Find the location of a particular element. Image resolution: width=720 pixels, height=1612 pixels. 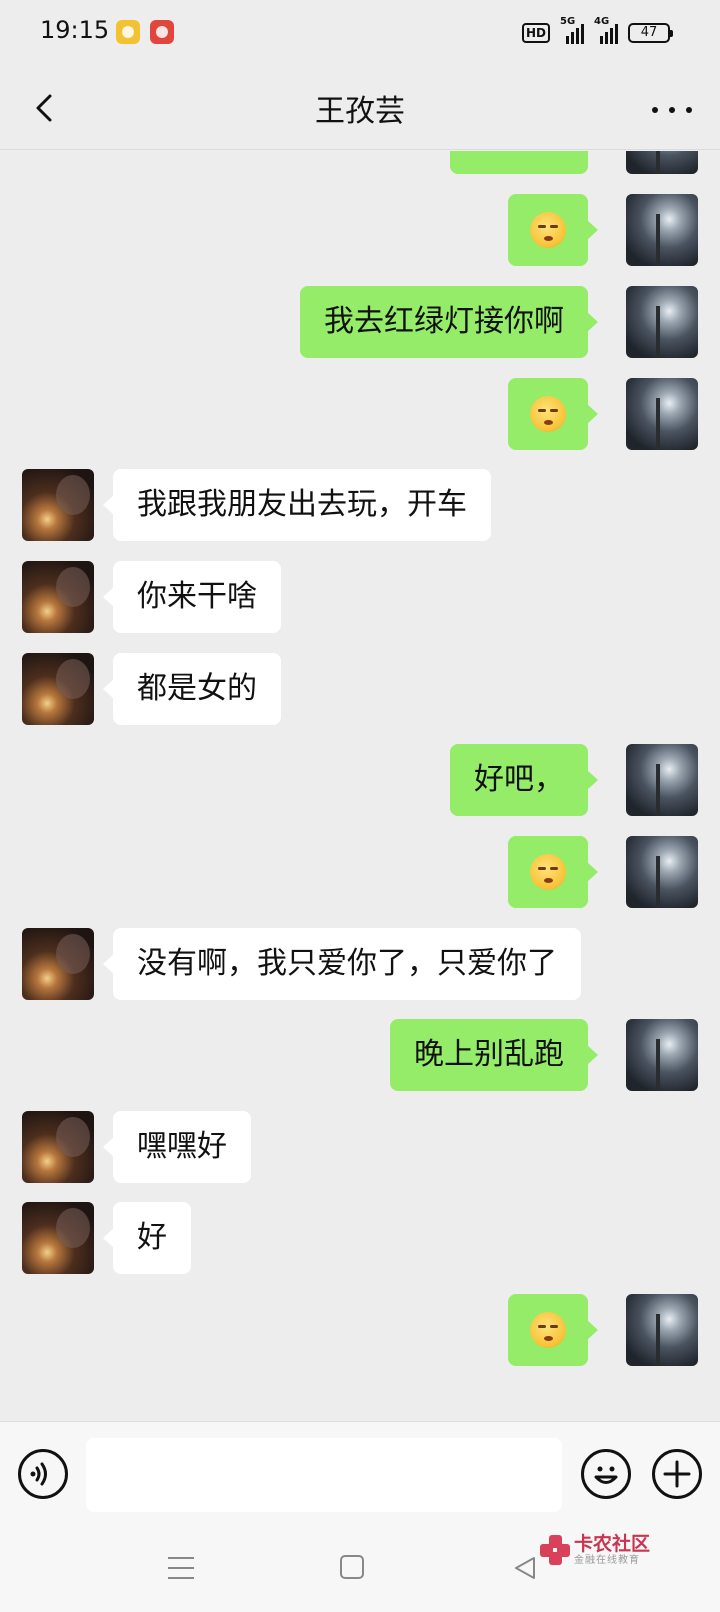

message-bubble: 没有啊，我只爱你了，只爱你了 is located at coordinates (342, 964).